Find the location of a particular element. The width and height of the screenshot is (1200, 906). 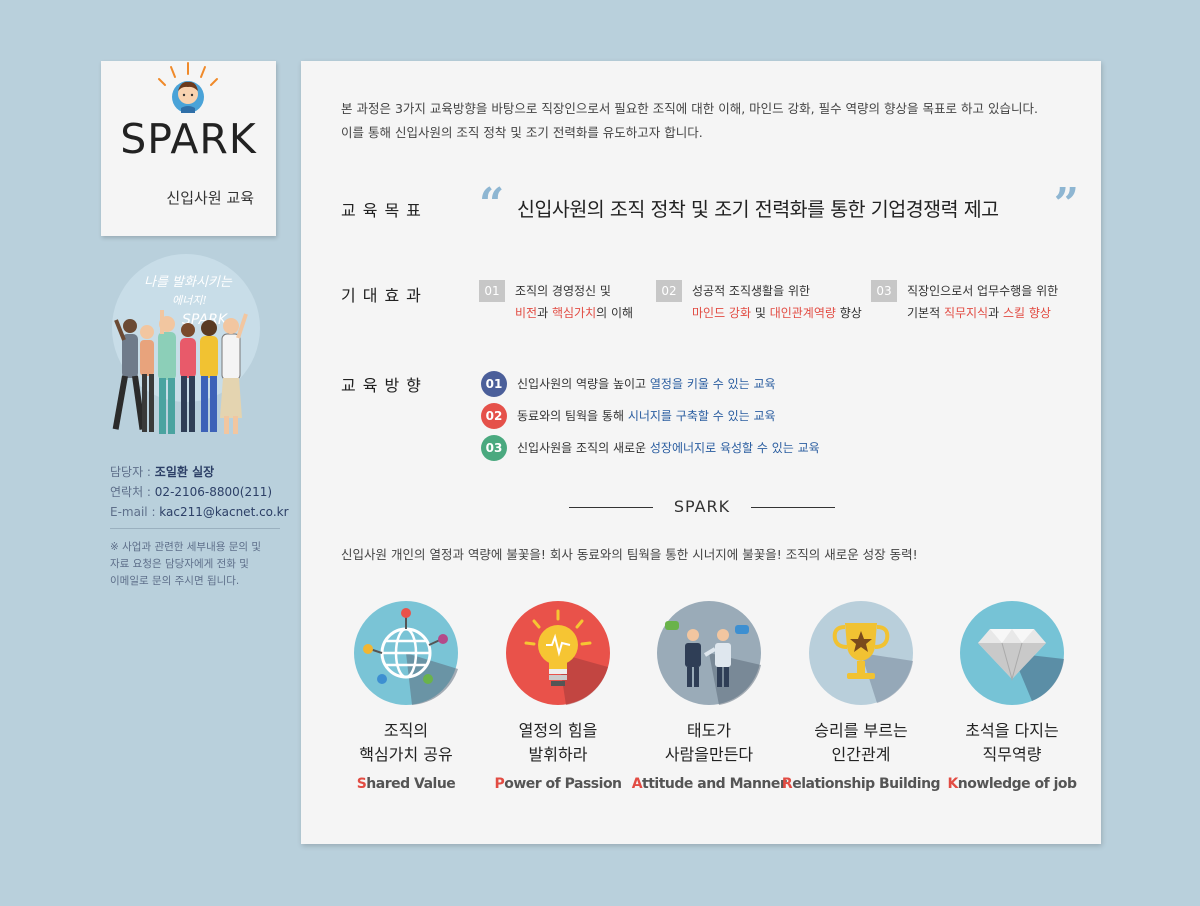

value-title: 태도가 사람을만든다 is located at coordinates (709, 742).